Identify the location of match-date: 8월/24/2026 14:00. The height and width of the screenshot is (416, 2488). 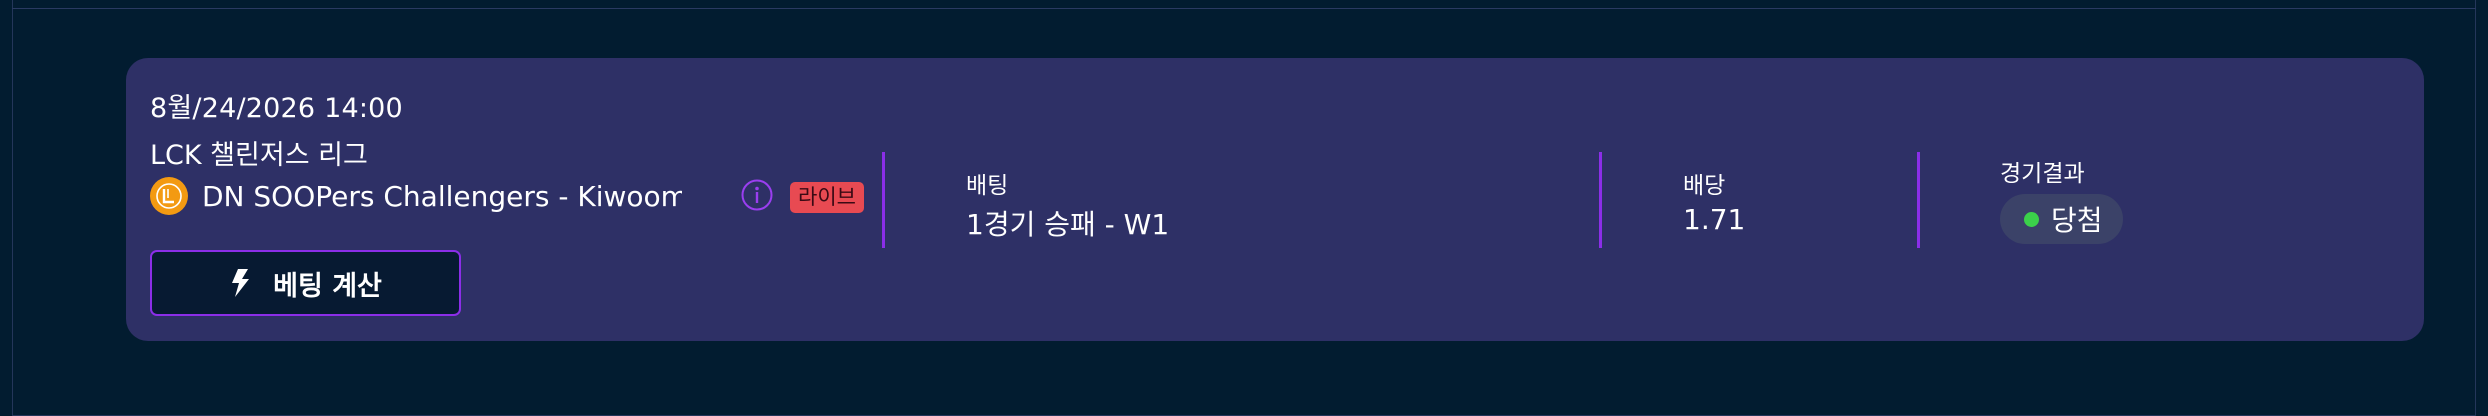
(276, 108).